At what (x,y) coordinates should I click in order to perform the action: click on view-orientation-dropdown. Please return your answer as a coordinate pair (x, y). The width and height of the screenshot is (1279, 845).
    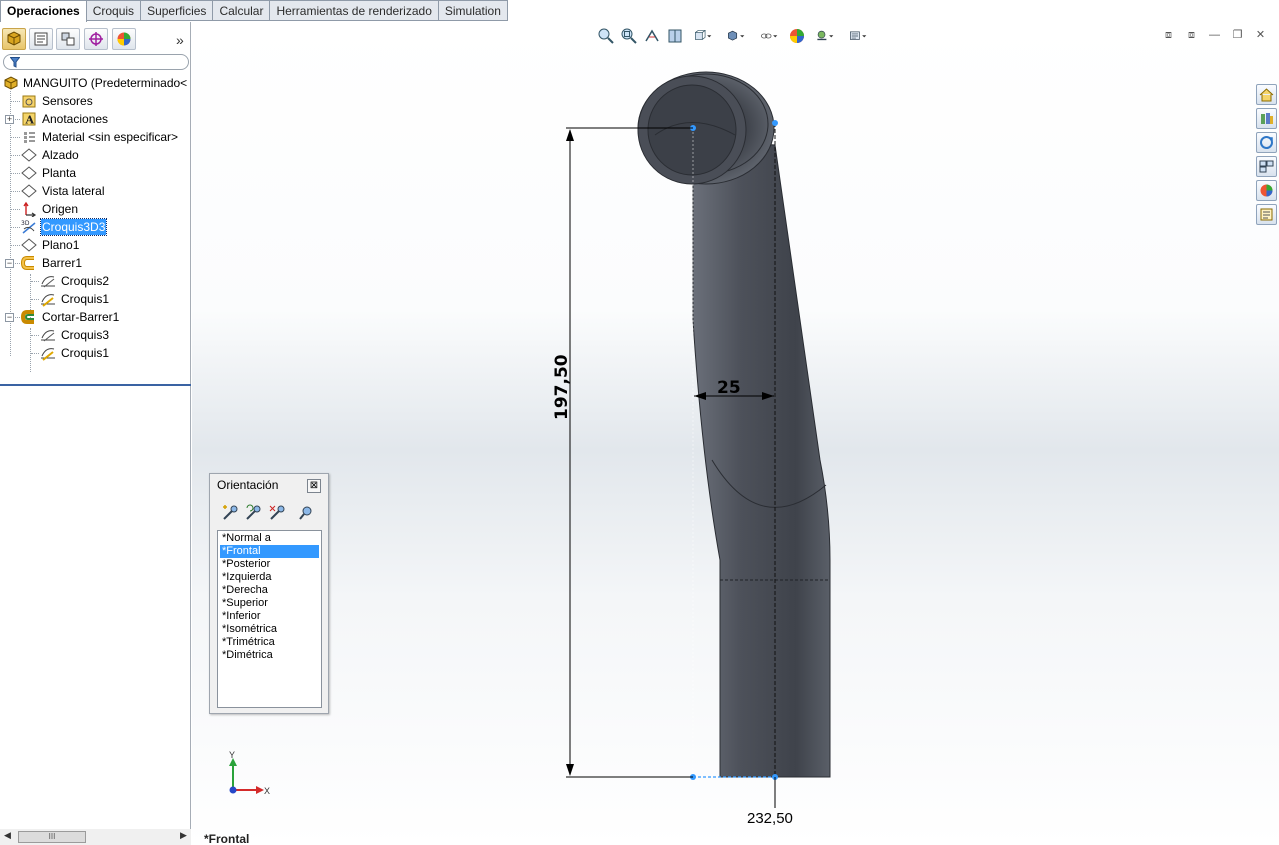
    Looking at the image, I should click on (703, 36).